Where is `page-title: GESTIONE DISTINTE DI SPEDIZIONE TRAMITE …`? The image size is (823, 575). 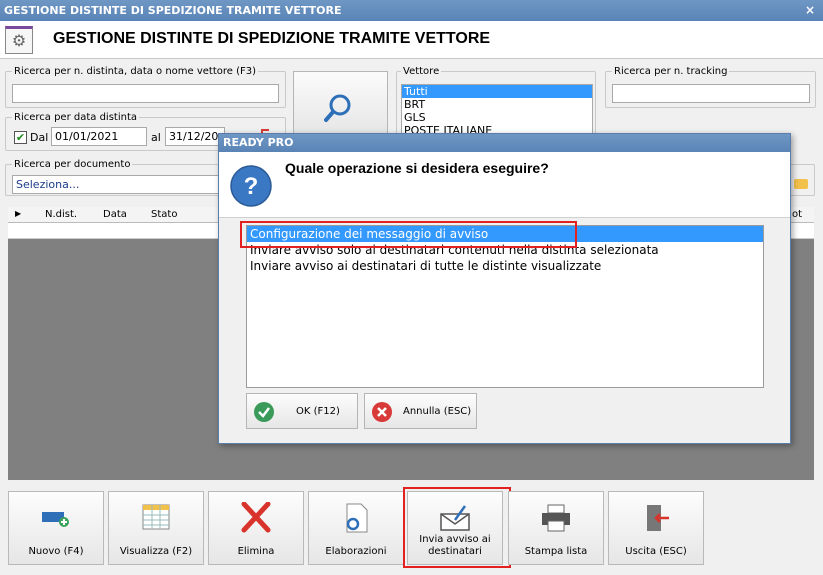
page-title: GESTIONE DISTINTE DI SPEDIZIONE TRAMITE … is located at coordinates (272, 38).